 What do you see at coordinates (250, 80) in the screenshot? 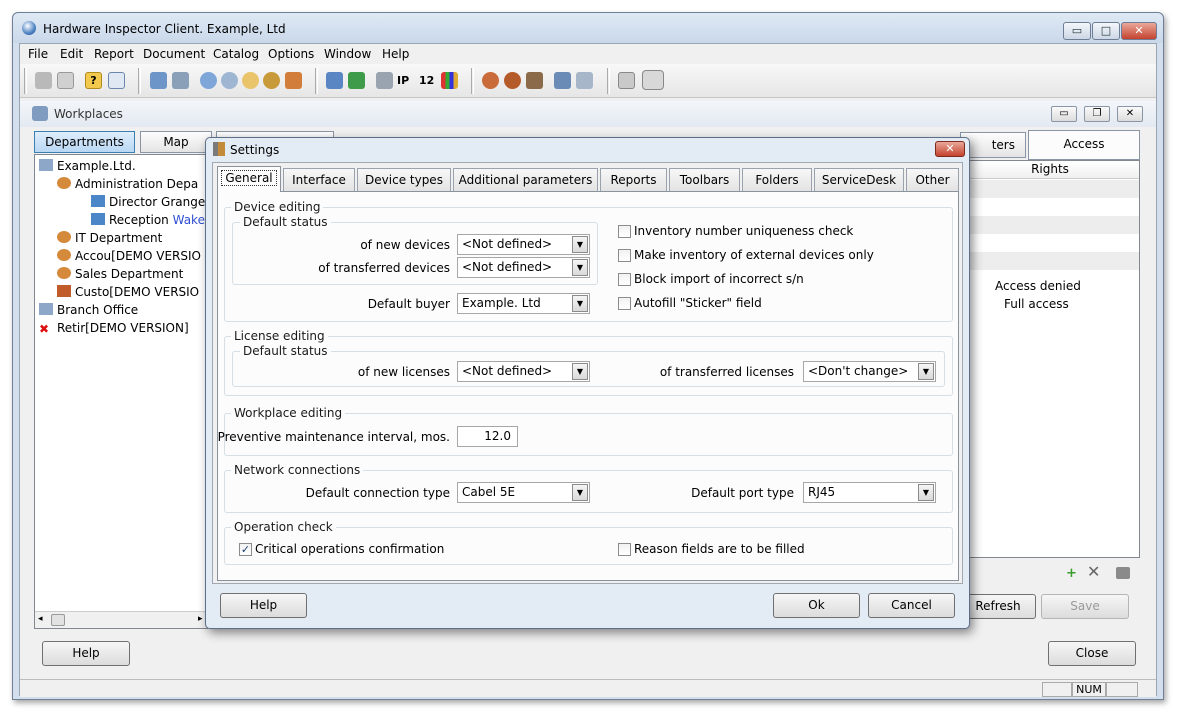
I see `search-docs-icon` at bounding box center [250, 80].